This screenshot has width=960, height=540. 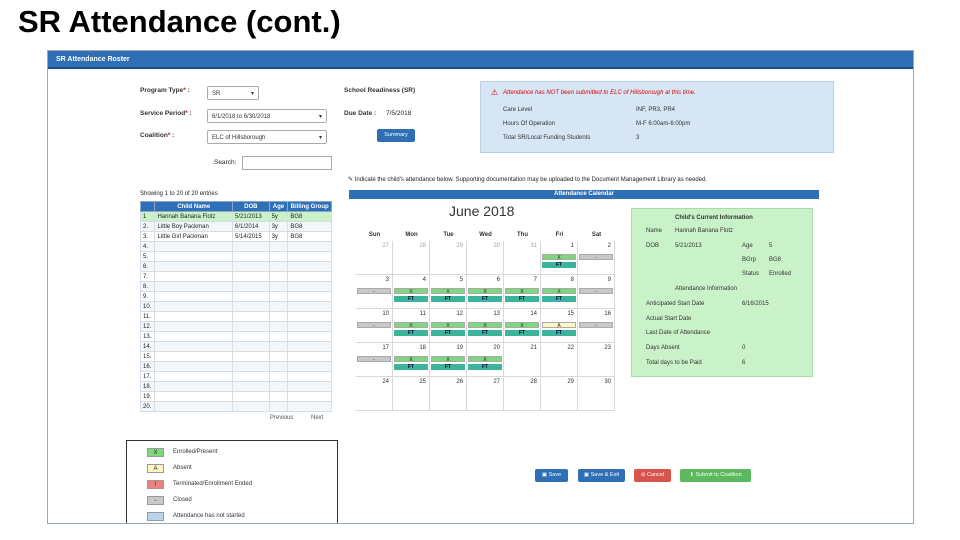 What do you see at coordinates (715, 475) in the screenshot?
I see `submit-to-coalition-button: ⬆ Submit to Coalition` at bounding box center [715, 475].